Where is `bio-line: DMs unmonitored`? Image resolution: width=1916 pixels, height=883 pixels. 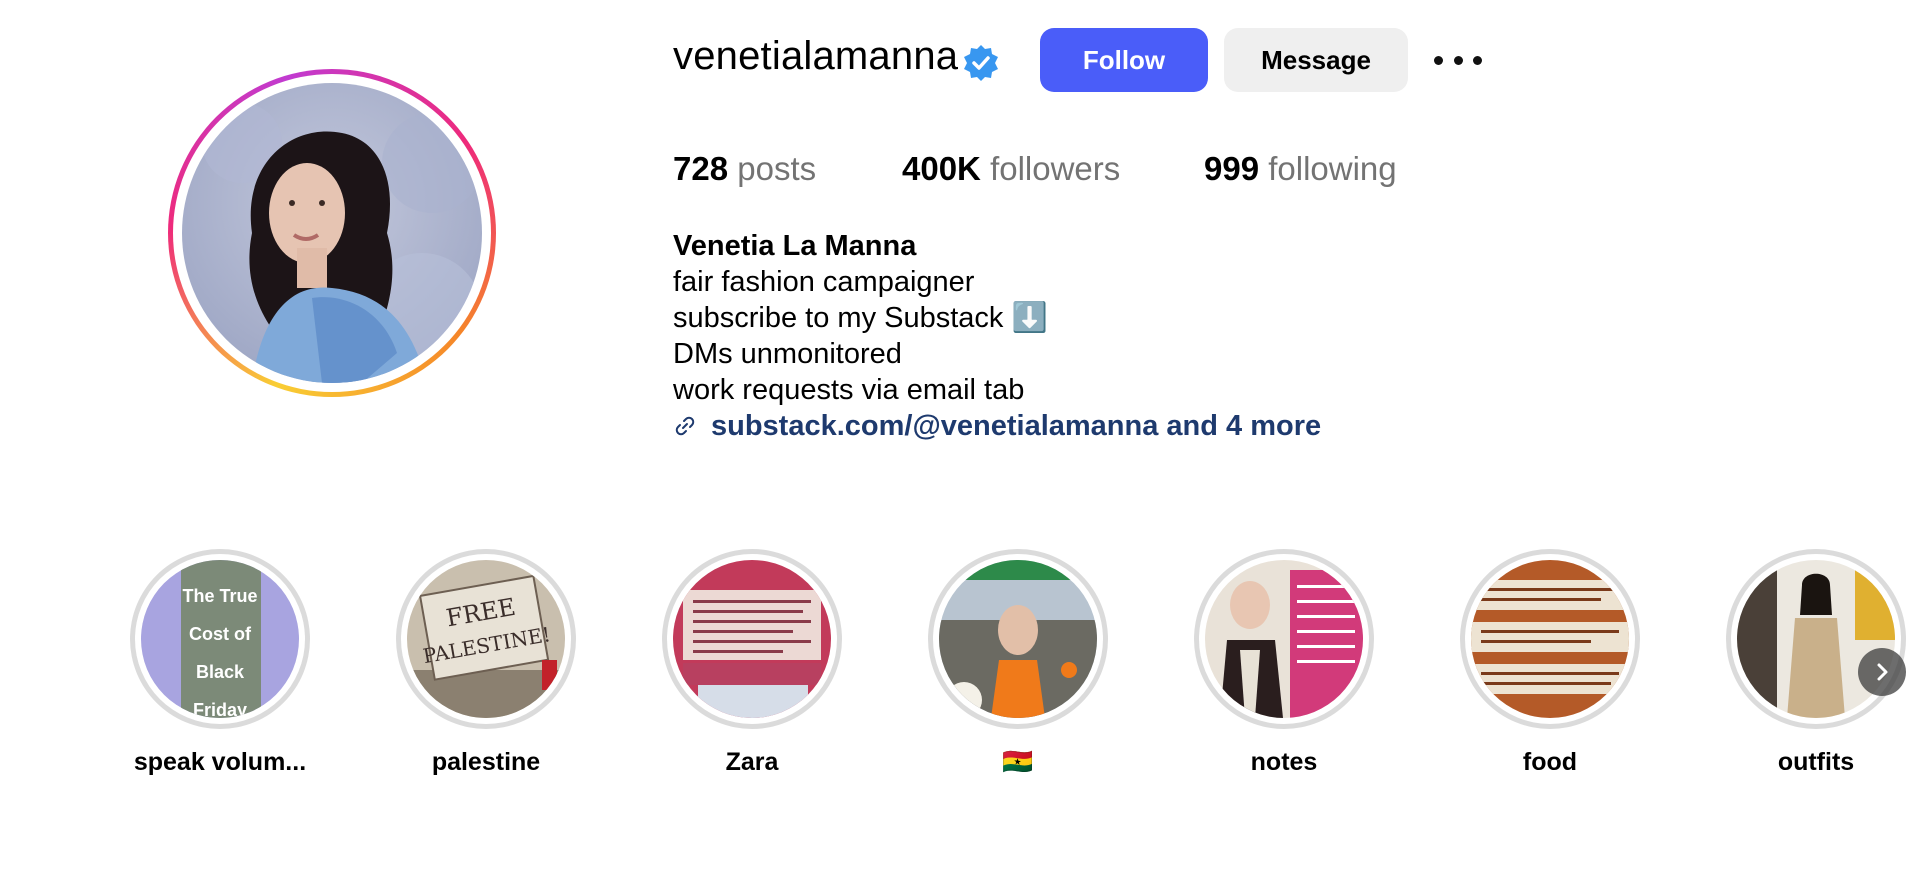 bio-line: DMs unmonitored is located at coordinates (787, 354).